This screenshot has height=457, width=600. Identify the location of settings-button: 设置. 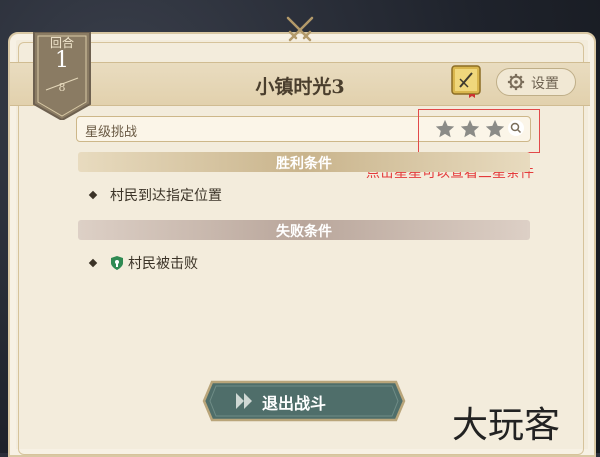
(536, 82).